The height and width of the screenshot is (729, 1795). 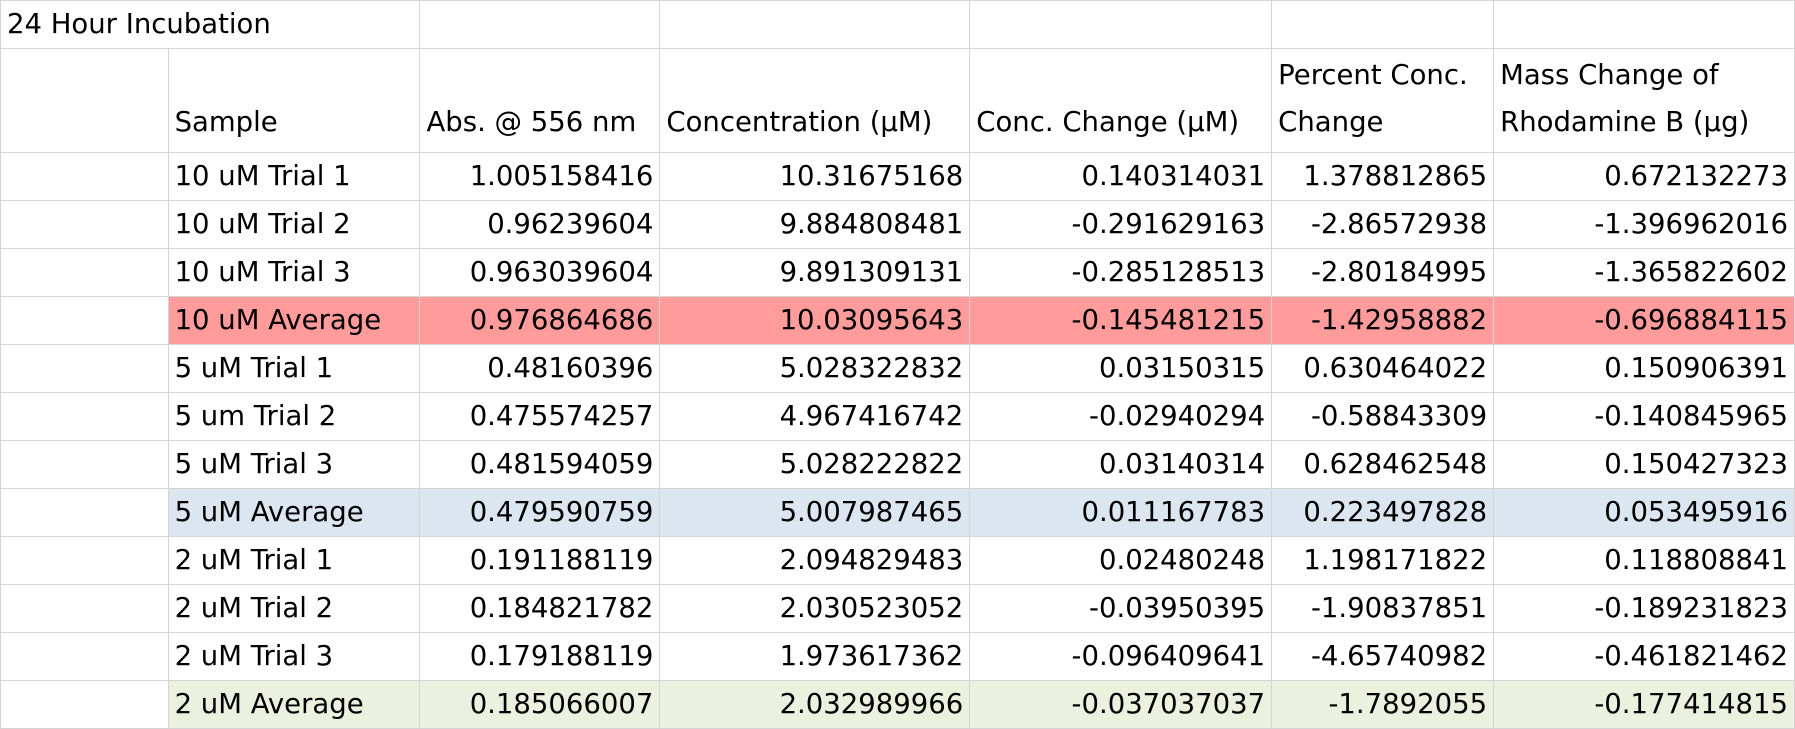 I want to click on cell-conc-change: 0.140314031, so click(x=1121, y=176).